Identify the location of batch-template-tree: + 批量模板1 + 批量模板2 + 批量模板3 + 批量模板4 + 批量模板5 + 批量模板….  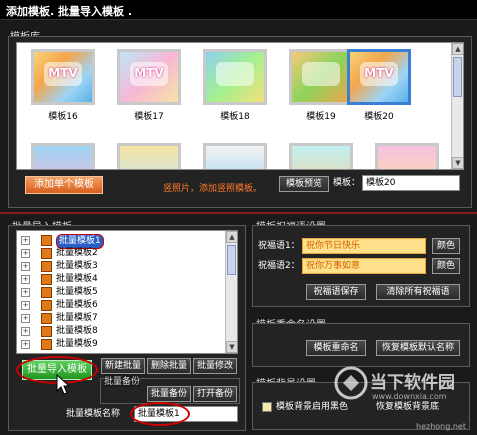
(127, 292).